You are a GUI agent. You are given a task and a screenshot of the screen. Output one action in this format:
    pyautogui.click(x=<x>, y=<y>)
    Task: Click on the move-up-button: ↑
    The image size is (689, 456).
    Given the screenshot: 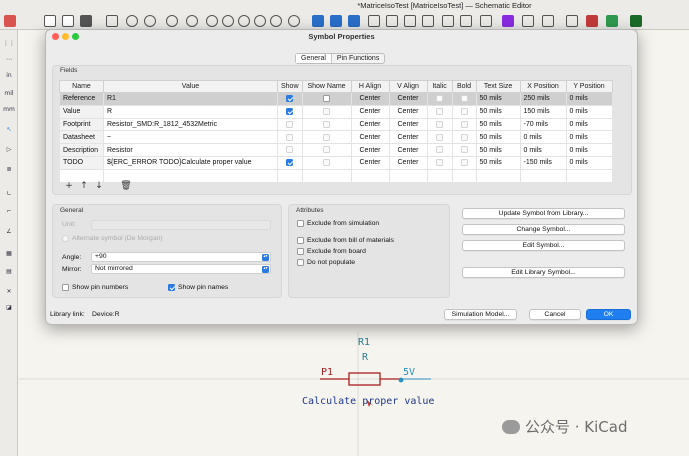 What is the action you would take?
    pyautogui.click(x=84, y=186)
    